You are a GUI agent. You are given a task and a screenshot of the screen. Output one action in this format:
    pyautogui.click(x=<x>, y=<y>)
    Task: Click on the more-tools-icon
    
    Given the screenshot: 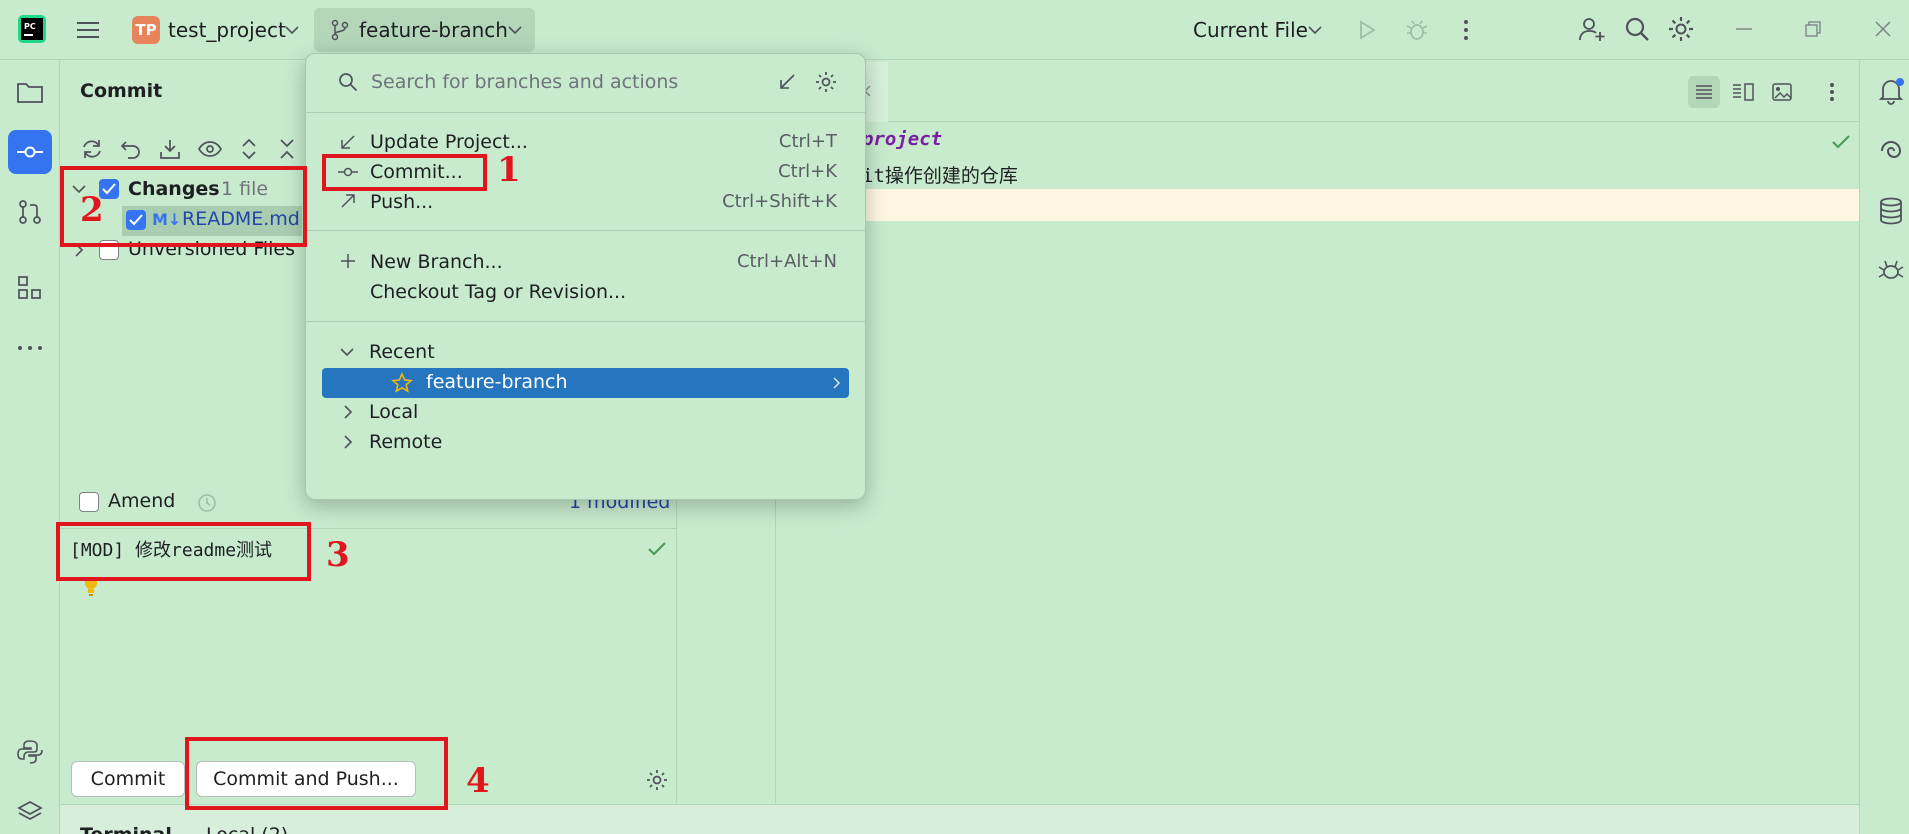 What is the action you would take?
    pyautogui.click(x=30, y=348)
    